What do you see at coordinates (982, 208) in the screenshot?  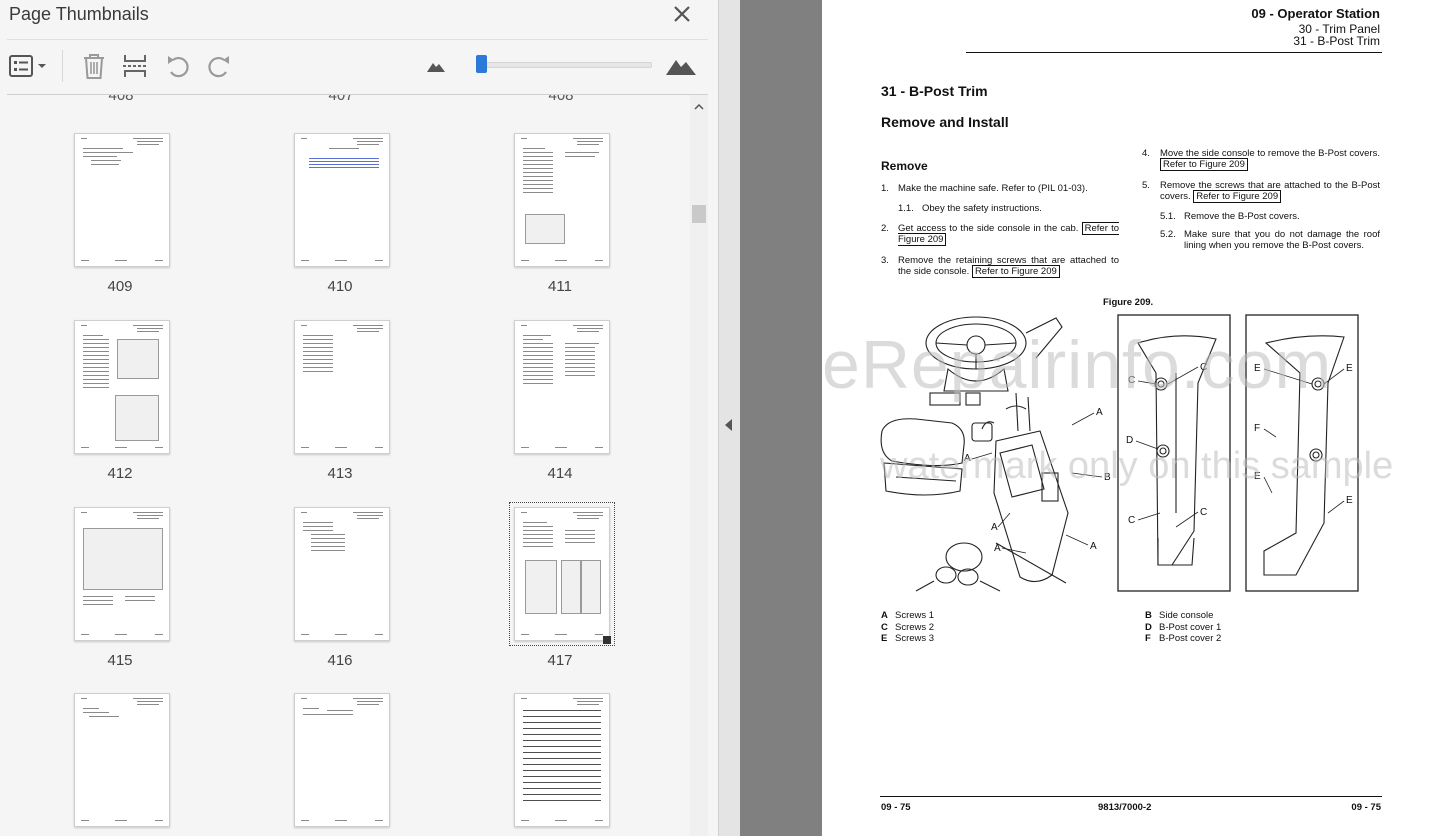 I see `step-text: Obey the safety instructions.` at bounding box center [982, 208].